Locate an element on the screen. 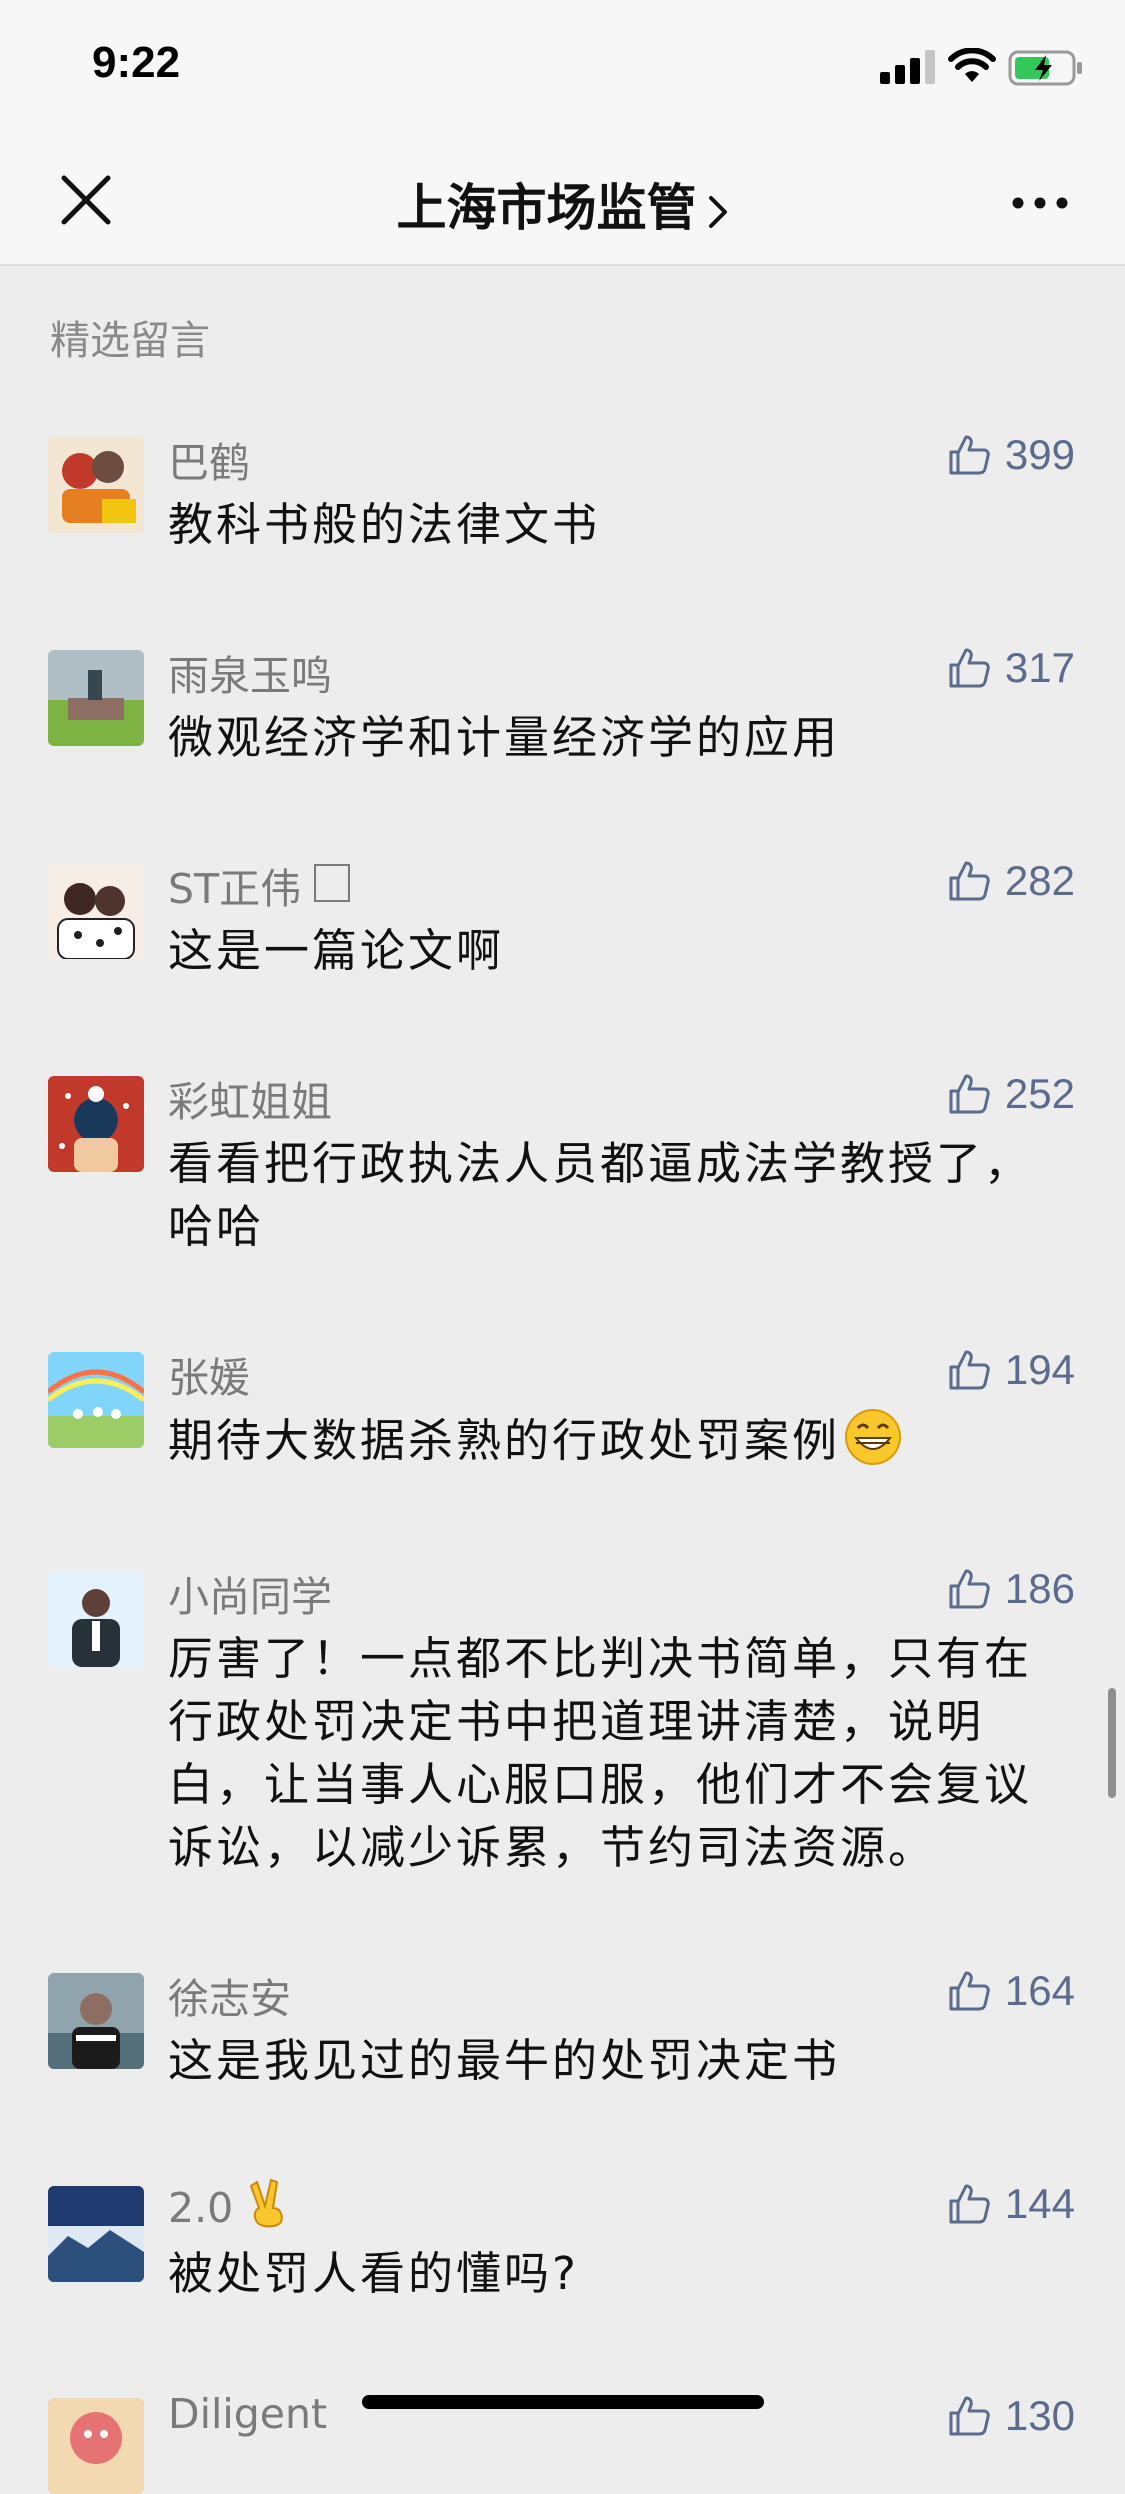  like-button: 194 is located at coordinates (1011, 1370).